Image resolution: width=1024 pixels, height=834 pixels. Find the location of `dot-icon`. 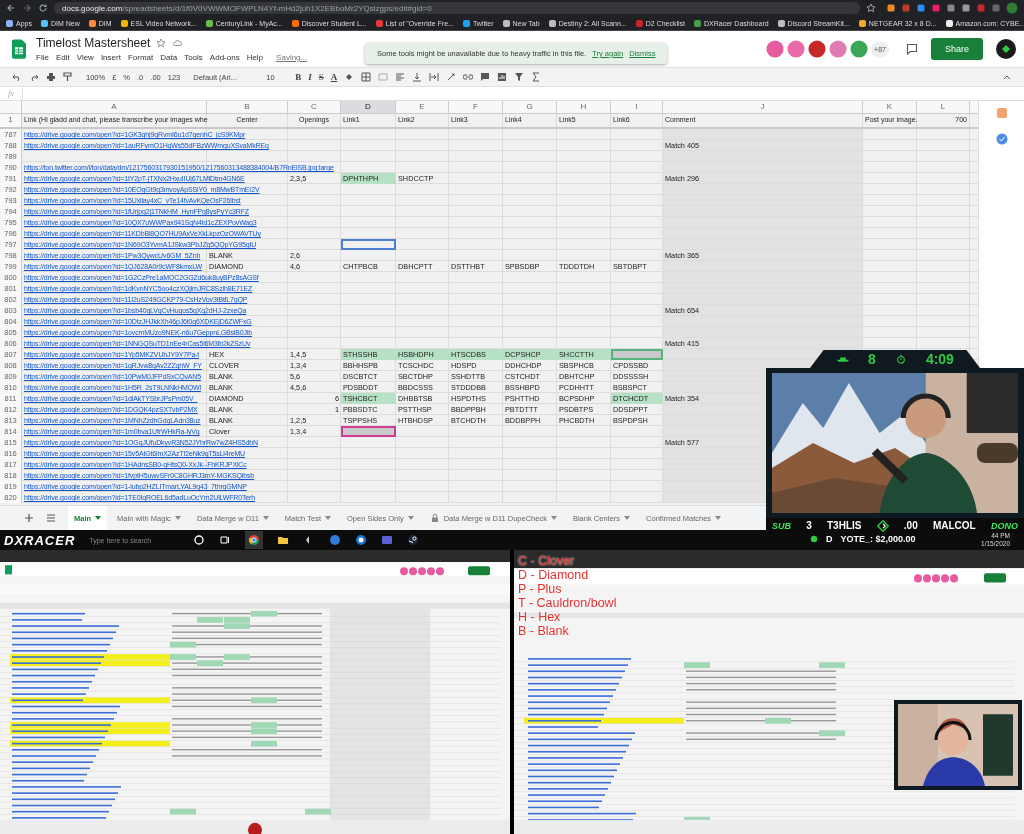

dot-icon is located at coordinates (814, 539).